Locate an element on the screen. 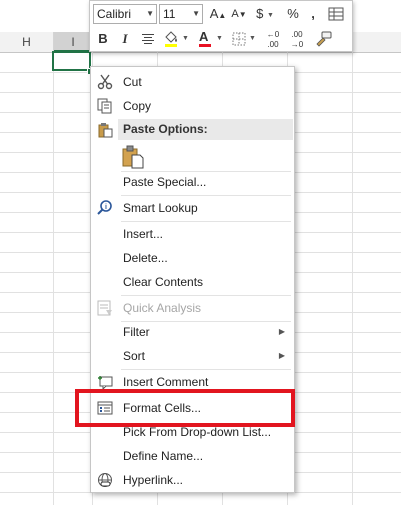 The height and width of the screenshot is (505, 401). paste-options-header: Paste Options: is located at coordinates (205, 129).